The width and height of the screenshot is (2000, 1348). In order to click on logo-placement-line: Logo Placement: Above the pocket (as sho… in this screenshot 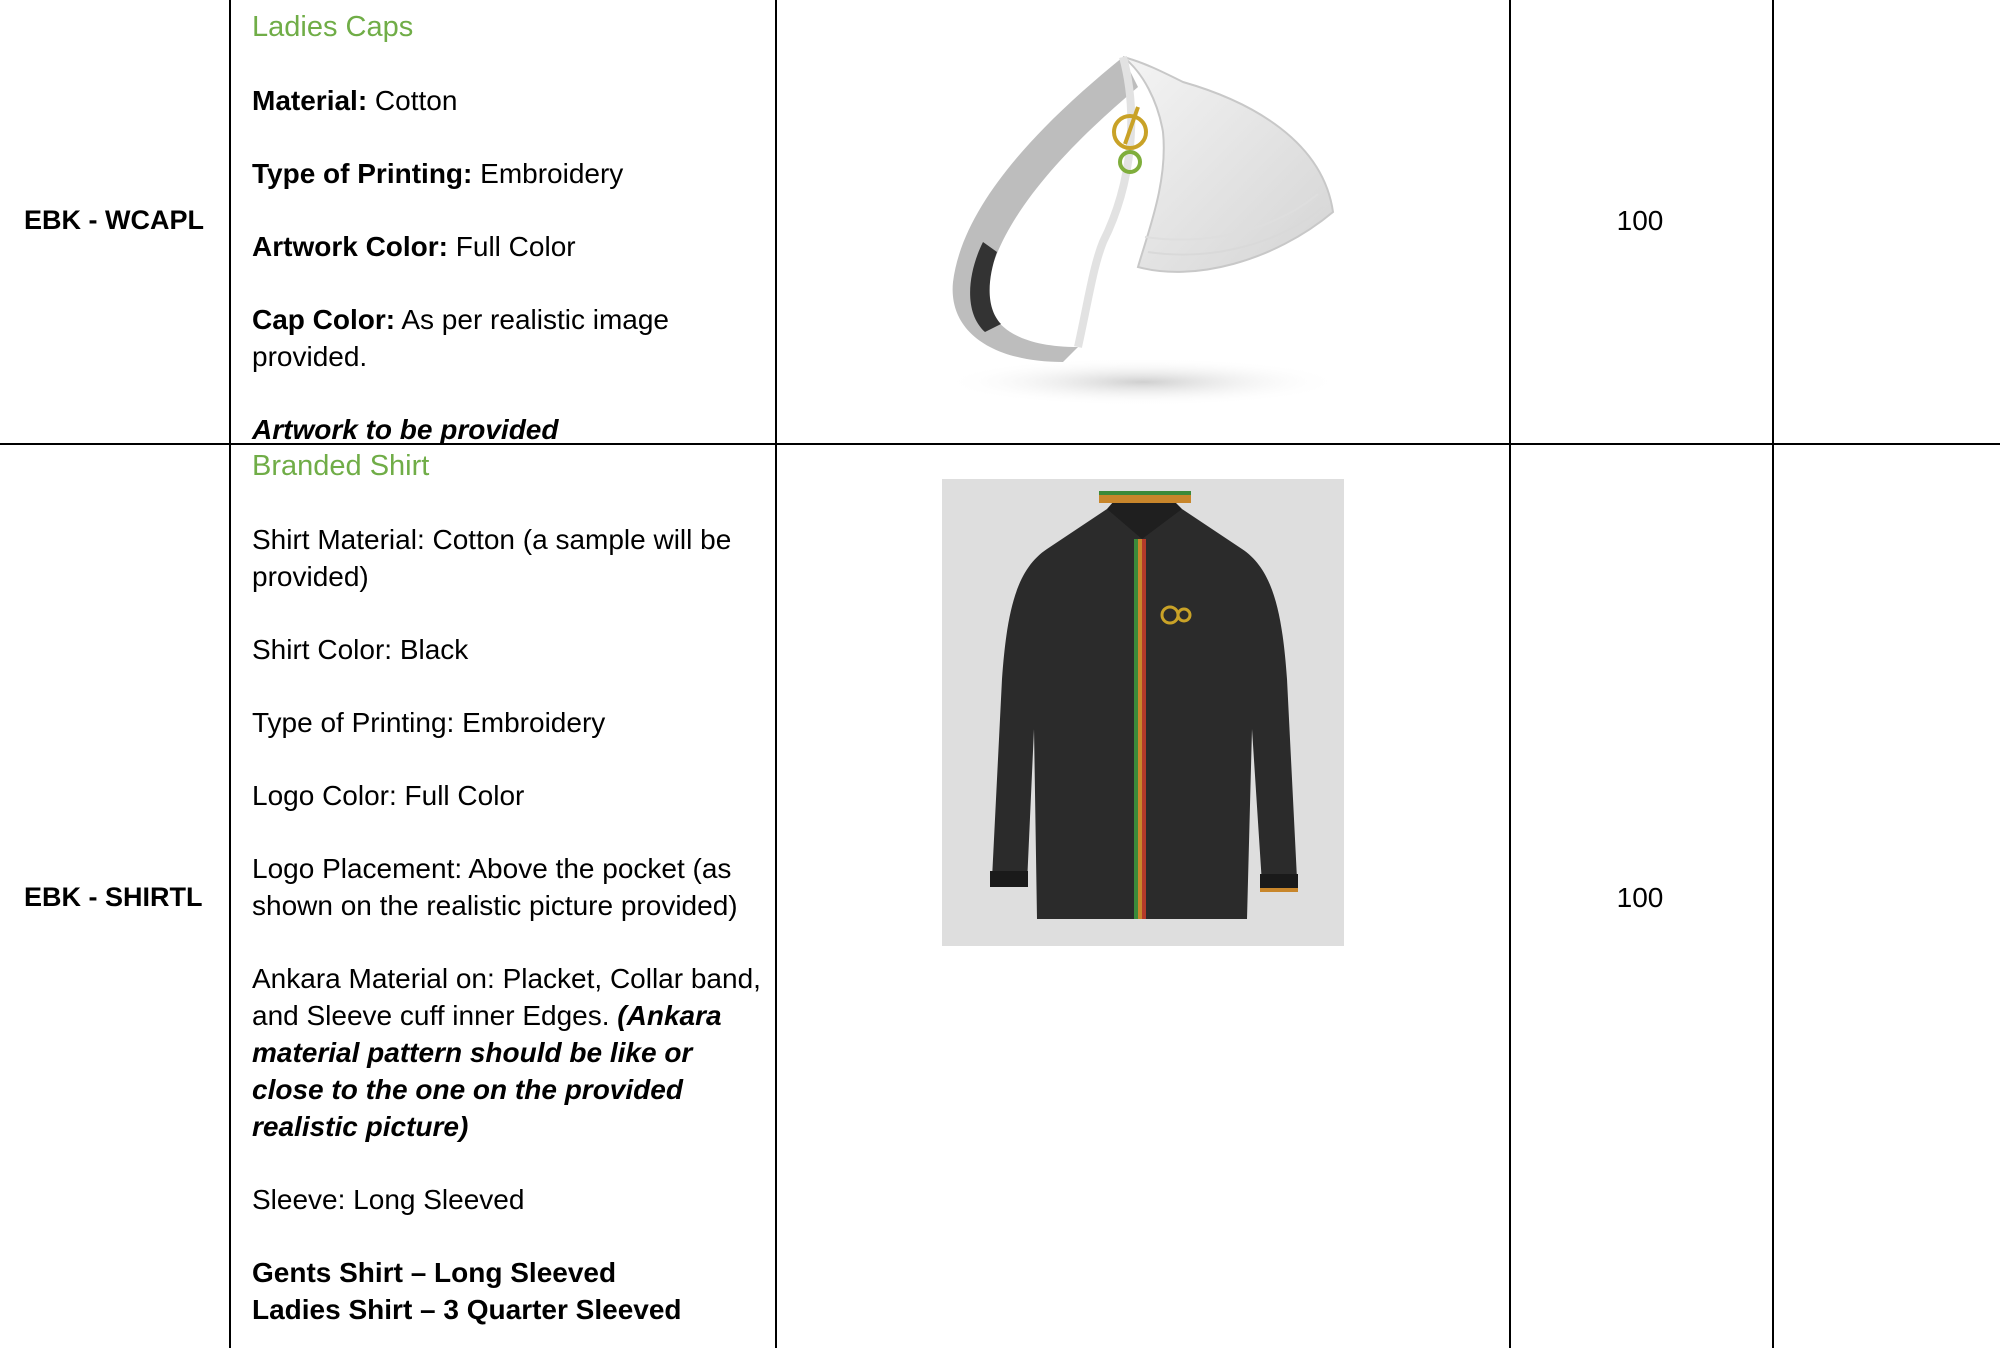, I will do `click(495, 887)`.